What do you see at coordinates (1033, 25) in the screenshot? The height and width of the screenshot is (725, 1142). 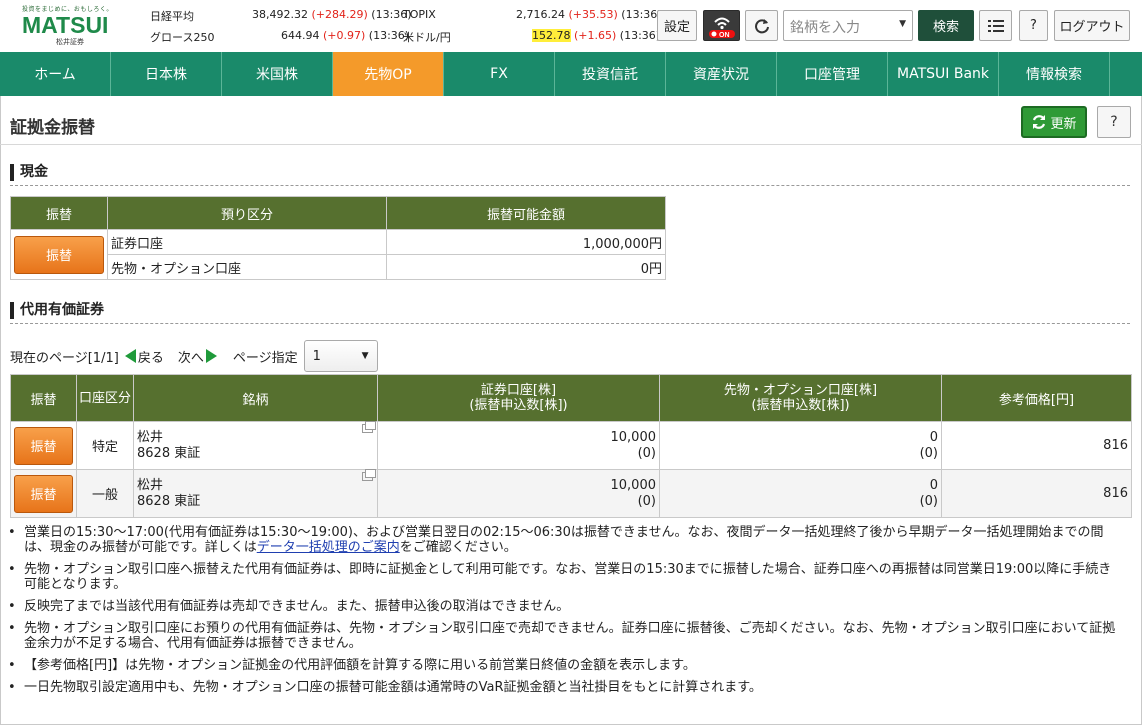 I see `help-button: ?` at bounding box center [1033, 25].